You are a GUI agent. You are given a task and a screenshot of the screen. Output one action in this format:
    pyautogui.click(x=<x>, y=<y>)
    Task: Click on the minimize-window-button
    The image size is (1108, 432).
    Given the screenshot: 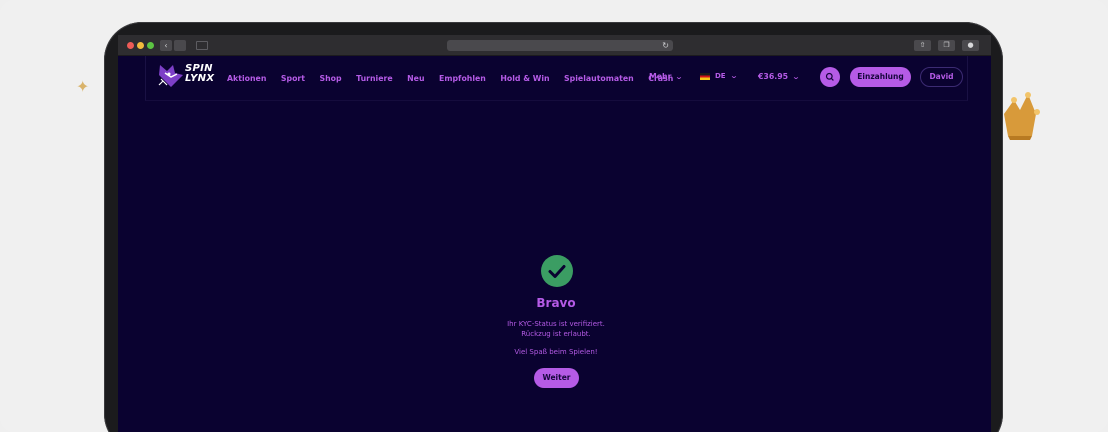 What is the action you would take?
    pyautogui.click(x=140, y=45)
    